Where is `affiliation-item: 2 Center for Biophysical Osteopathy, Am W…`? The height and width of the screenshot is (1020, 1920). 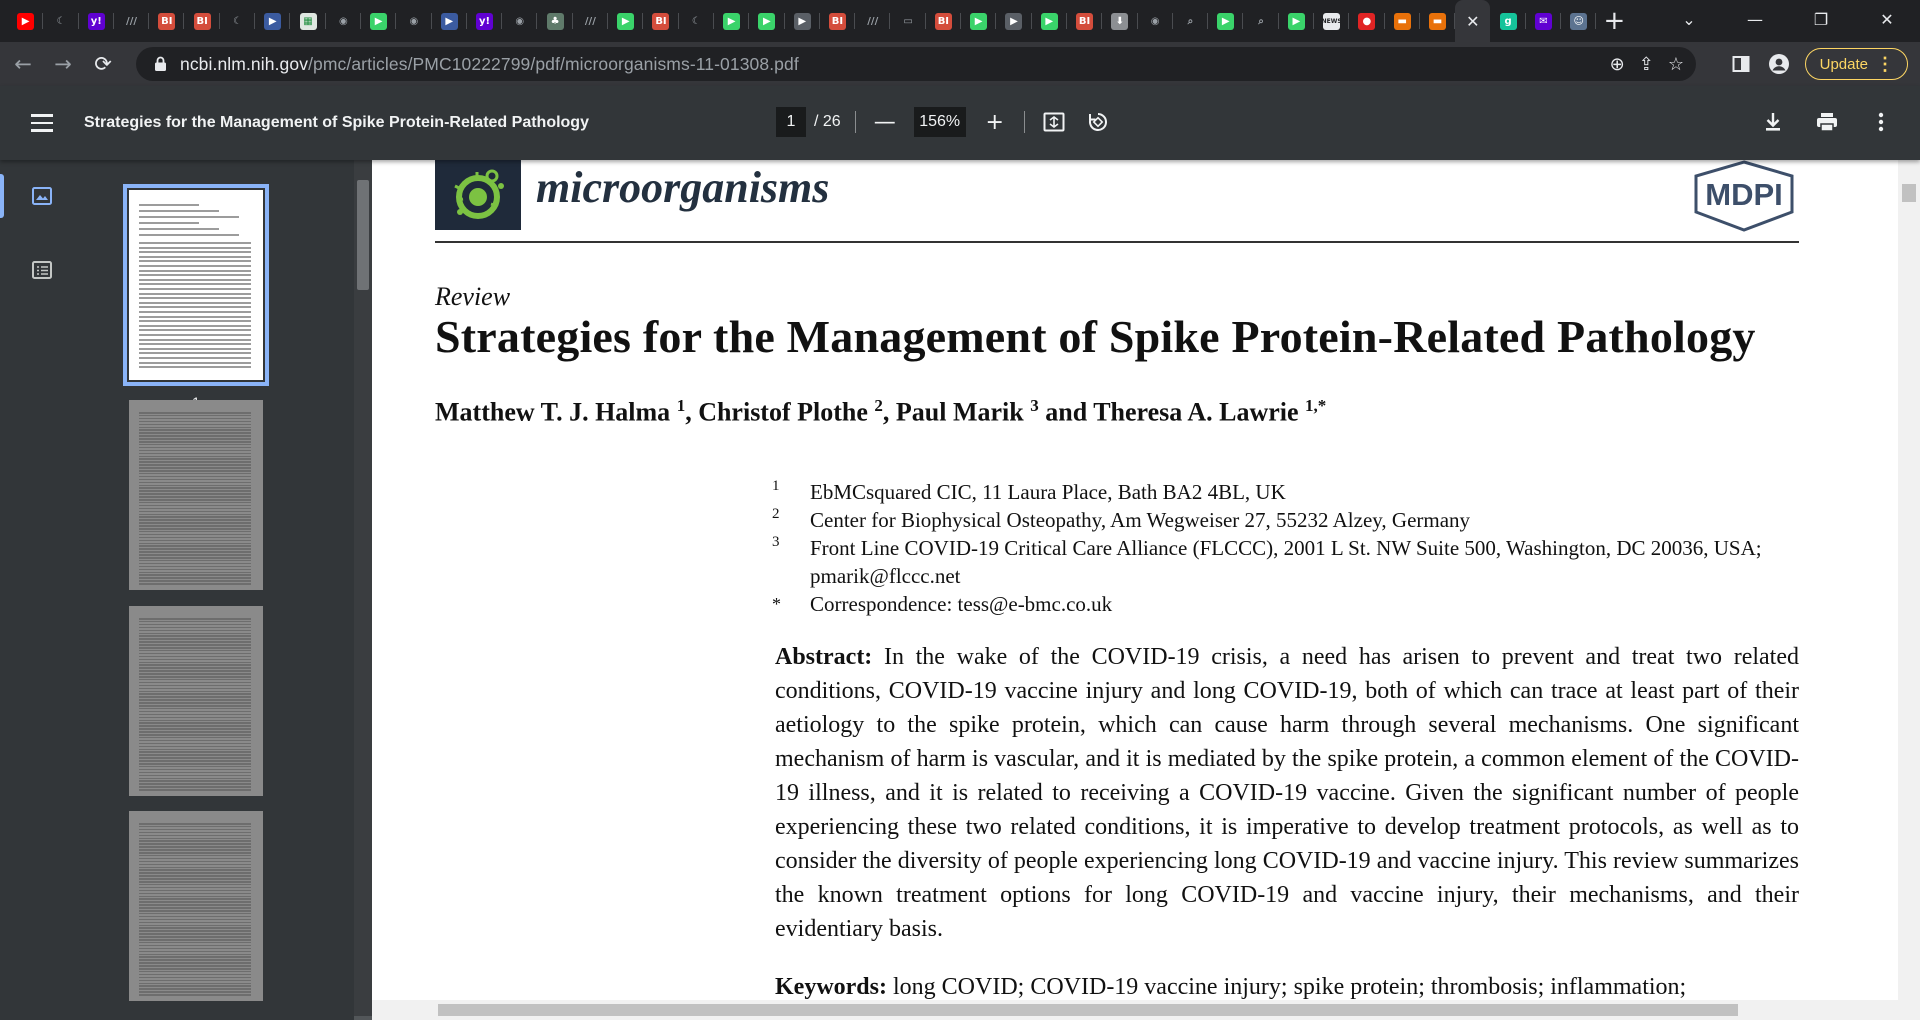
affiliation-item: 2 Center for Biophysical Osteopathy, Am W… is located at coordinates (1267, 520).